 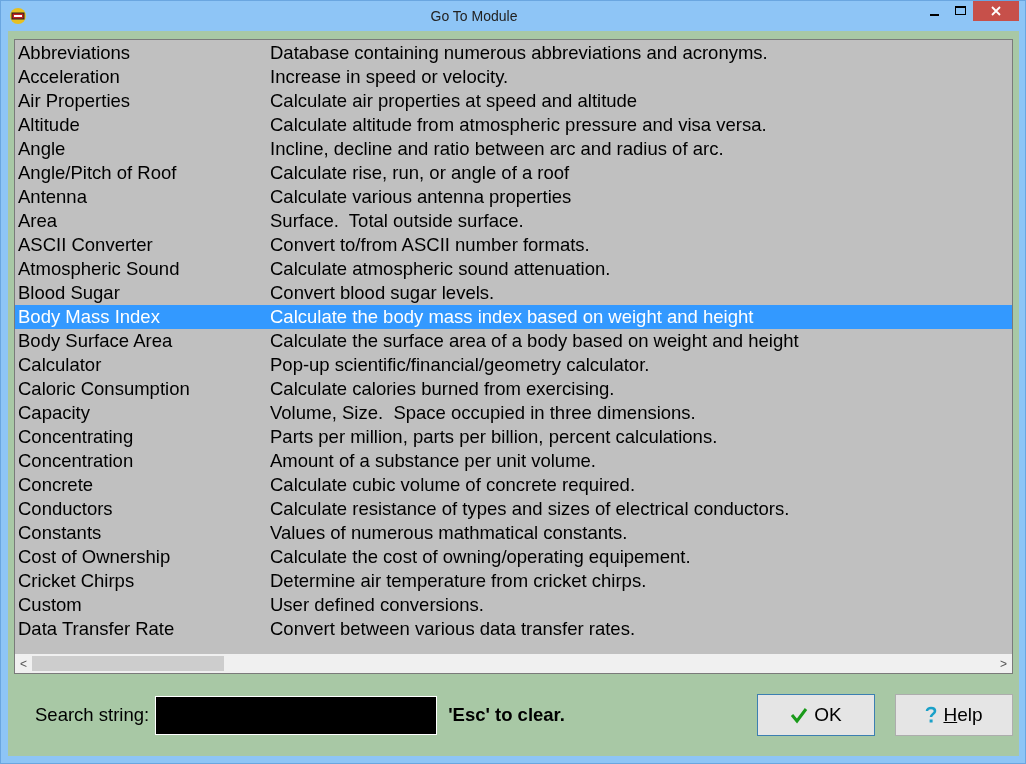 What do you see at coordinates (454, 101) in the screenshot?
I see `module-description: Calculate air properties at speed and altitude` at bounding box center [454, 101].